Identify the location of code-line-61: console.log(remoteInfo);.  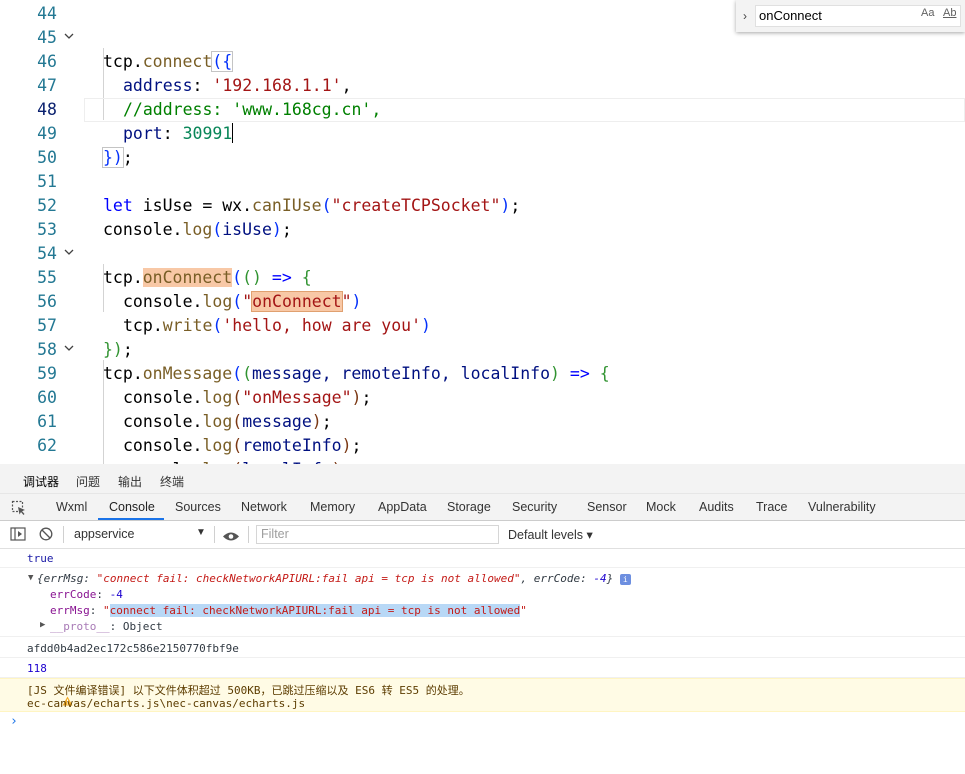
(482, 432).